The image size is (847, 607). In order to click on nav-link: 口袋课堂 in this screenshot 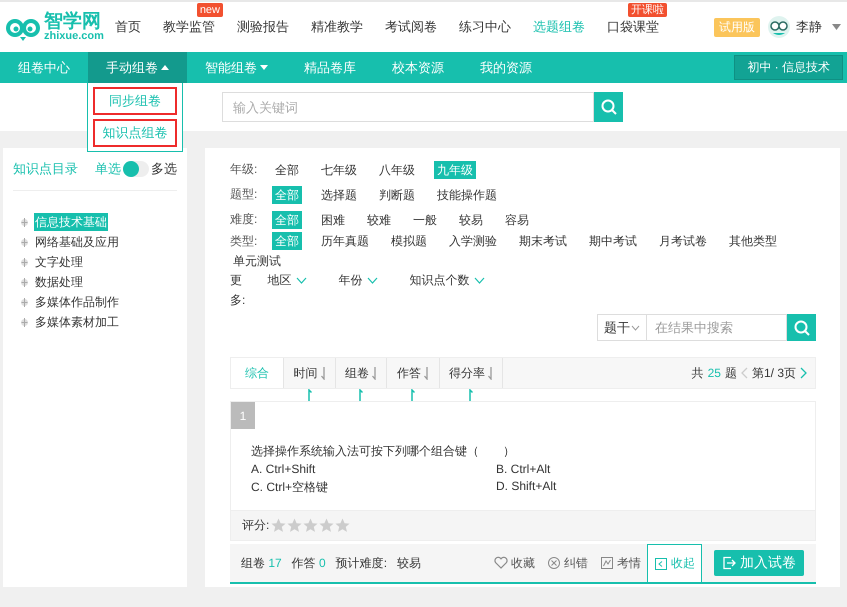, I will do `click(633, 27)`.